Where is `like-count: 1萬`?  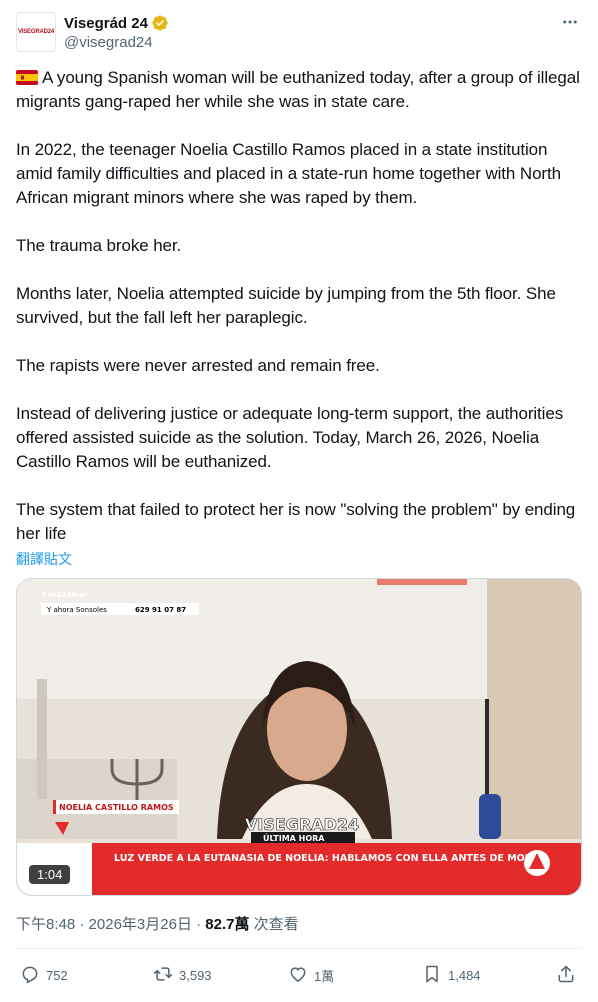 like-count: 1萬 is located at coordinates (324, 976).